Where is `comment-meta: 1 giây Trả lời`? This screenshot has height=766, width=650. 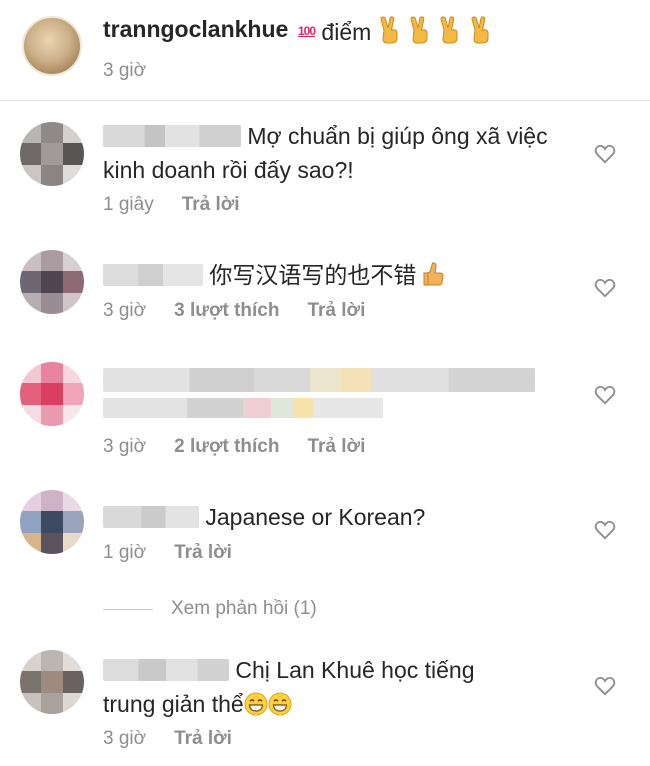
comment-meta: 1 giây Trả lời is located at coordinates (171, 205).